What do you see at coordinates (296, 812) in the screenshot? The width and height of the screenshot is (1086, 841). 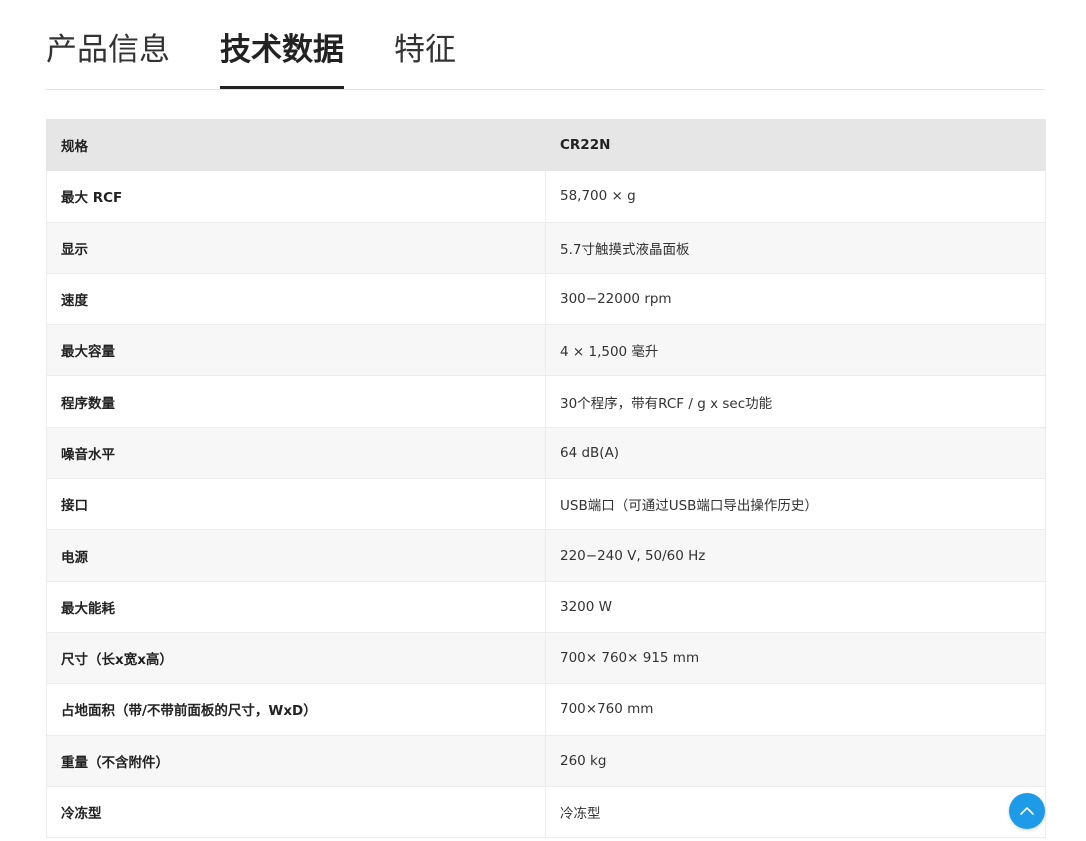 I see `spec-key: 冷冻型` at bounding box center [296, 812].